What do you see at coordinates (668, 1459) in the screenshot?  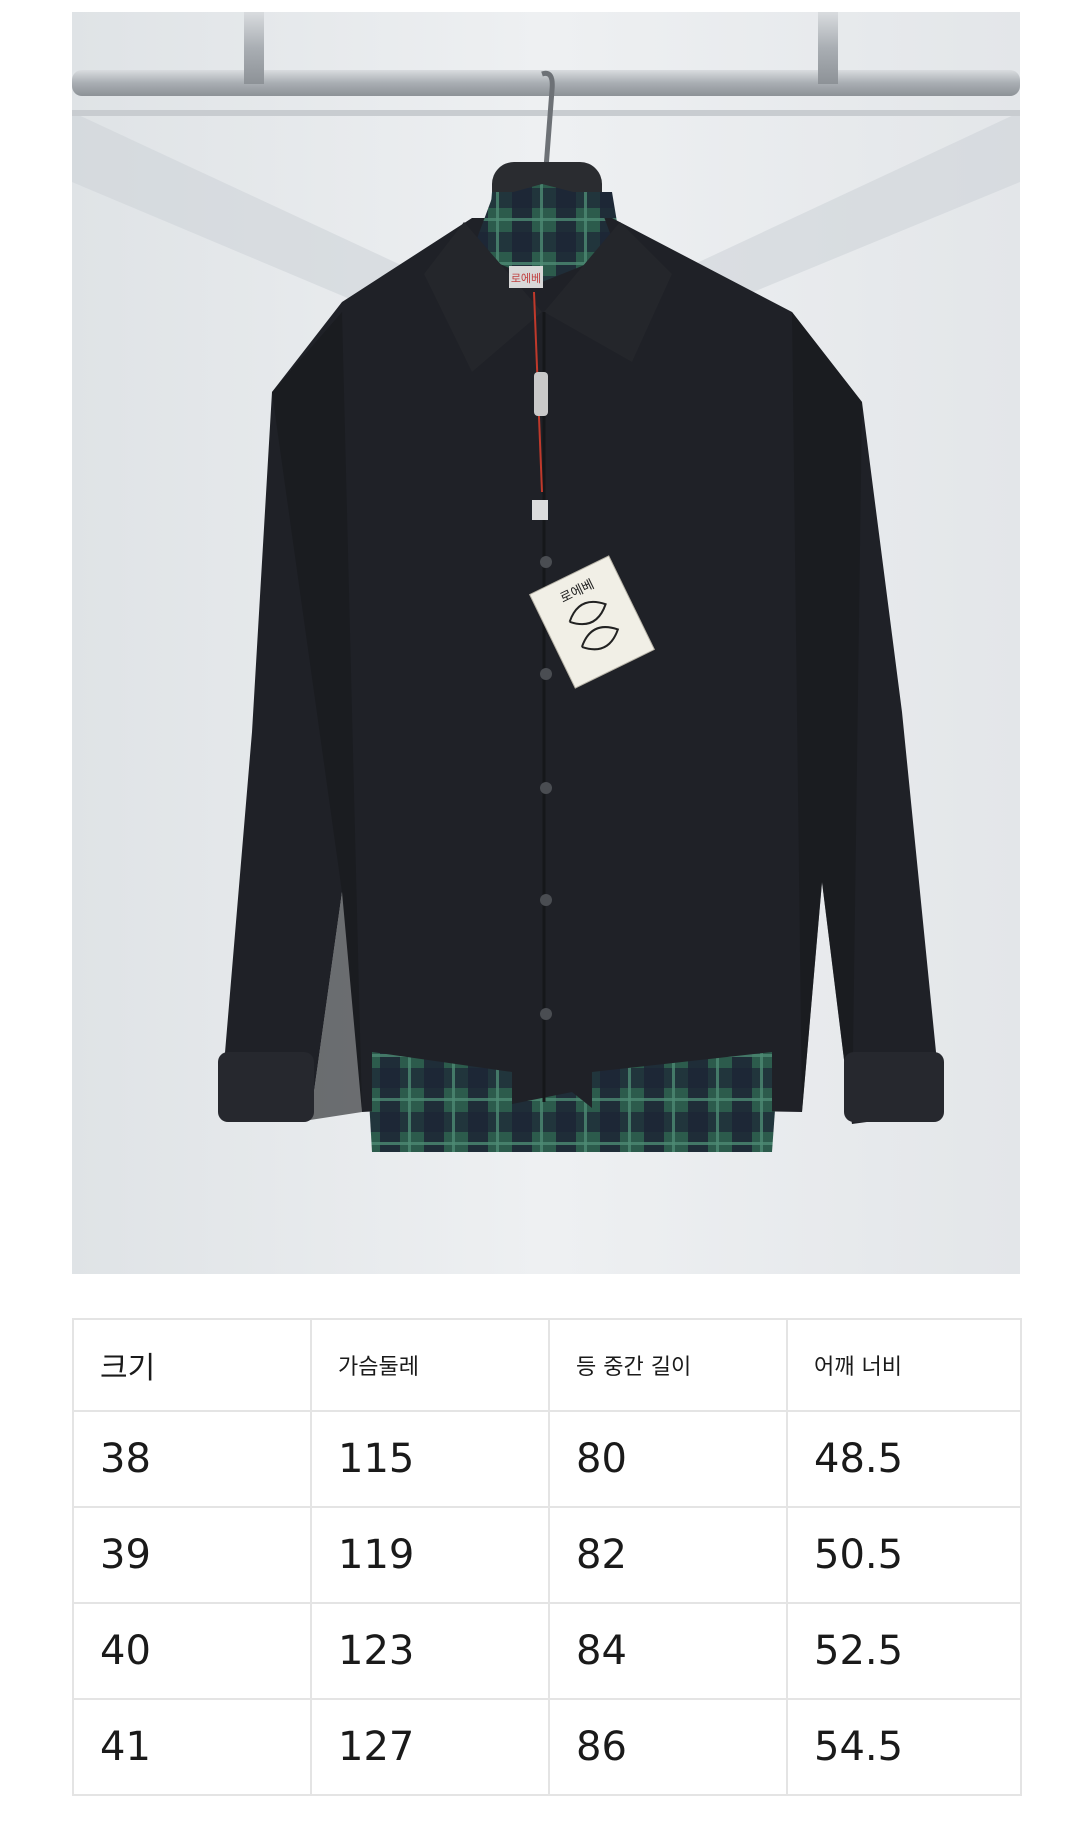 I see `cell-back-length: 80` at bounding box center [668, 1459].